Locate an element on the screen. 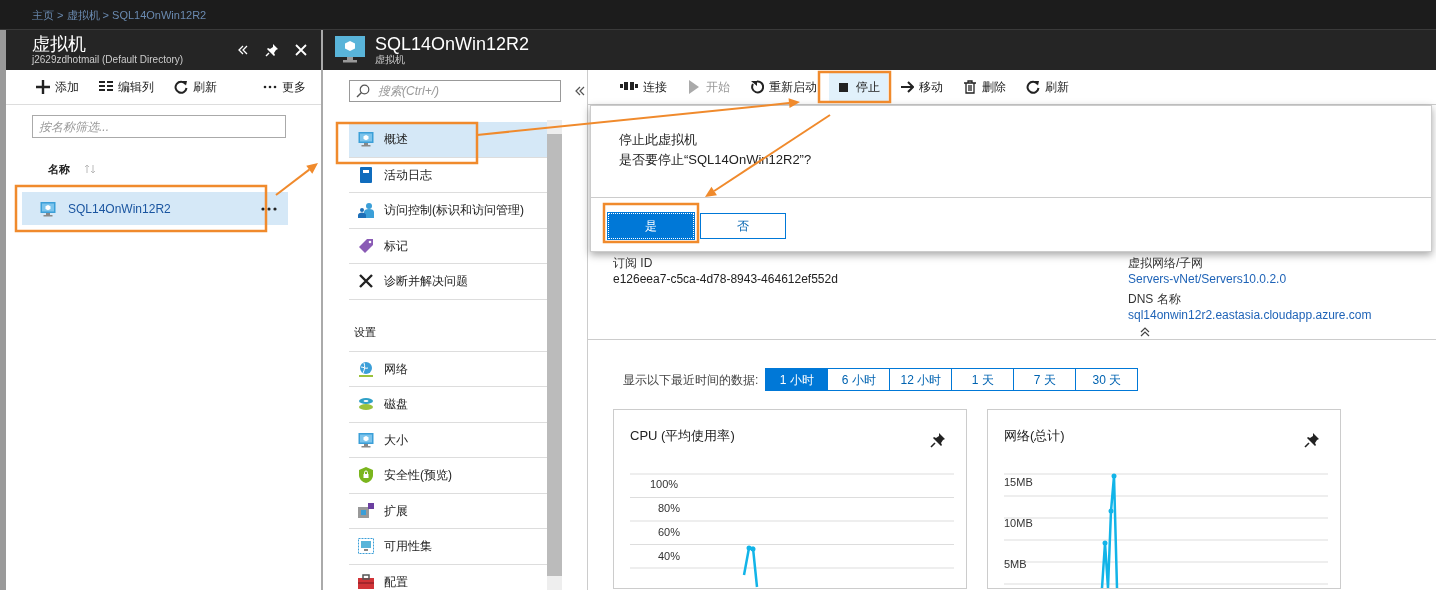  vm-name: SQL14OnWin12R2 is located at coordinates (119, 209).